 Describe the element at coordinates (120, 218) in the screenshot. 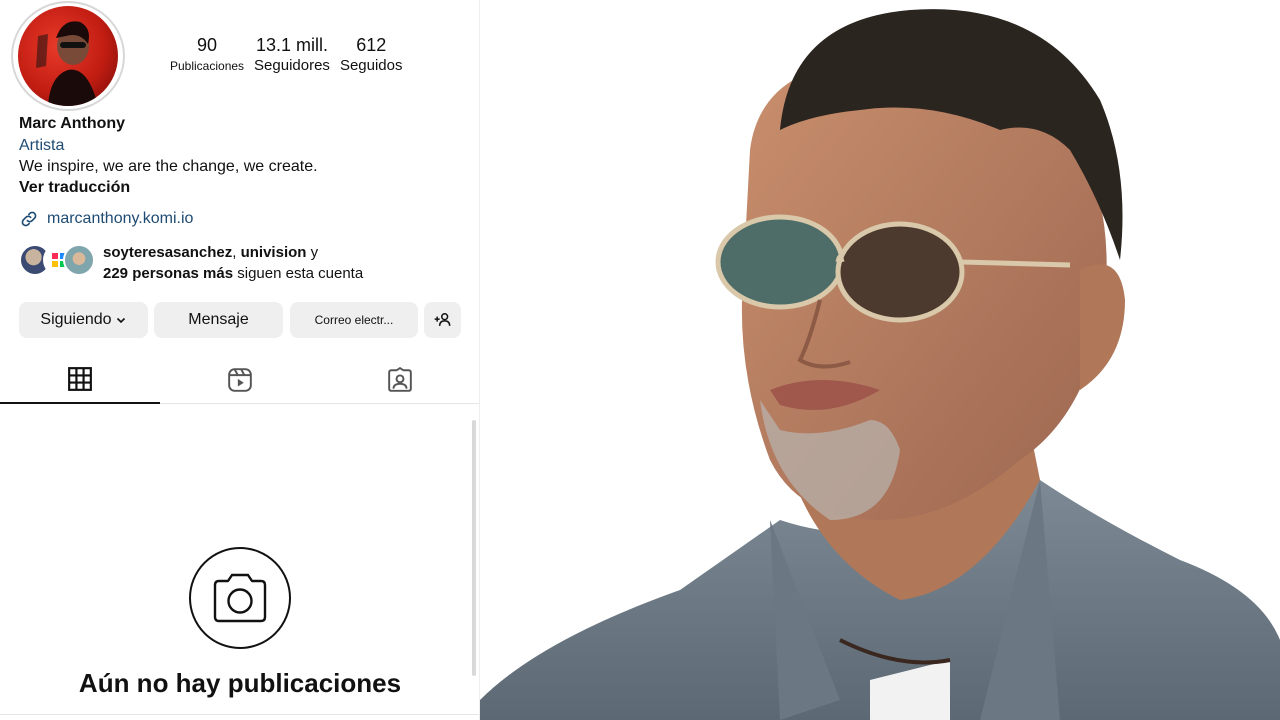

I see `profile-link-text: marcanthony.komi.io` at that location.